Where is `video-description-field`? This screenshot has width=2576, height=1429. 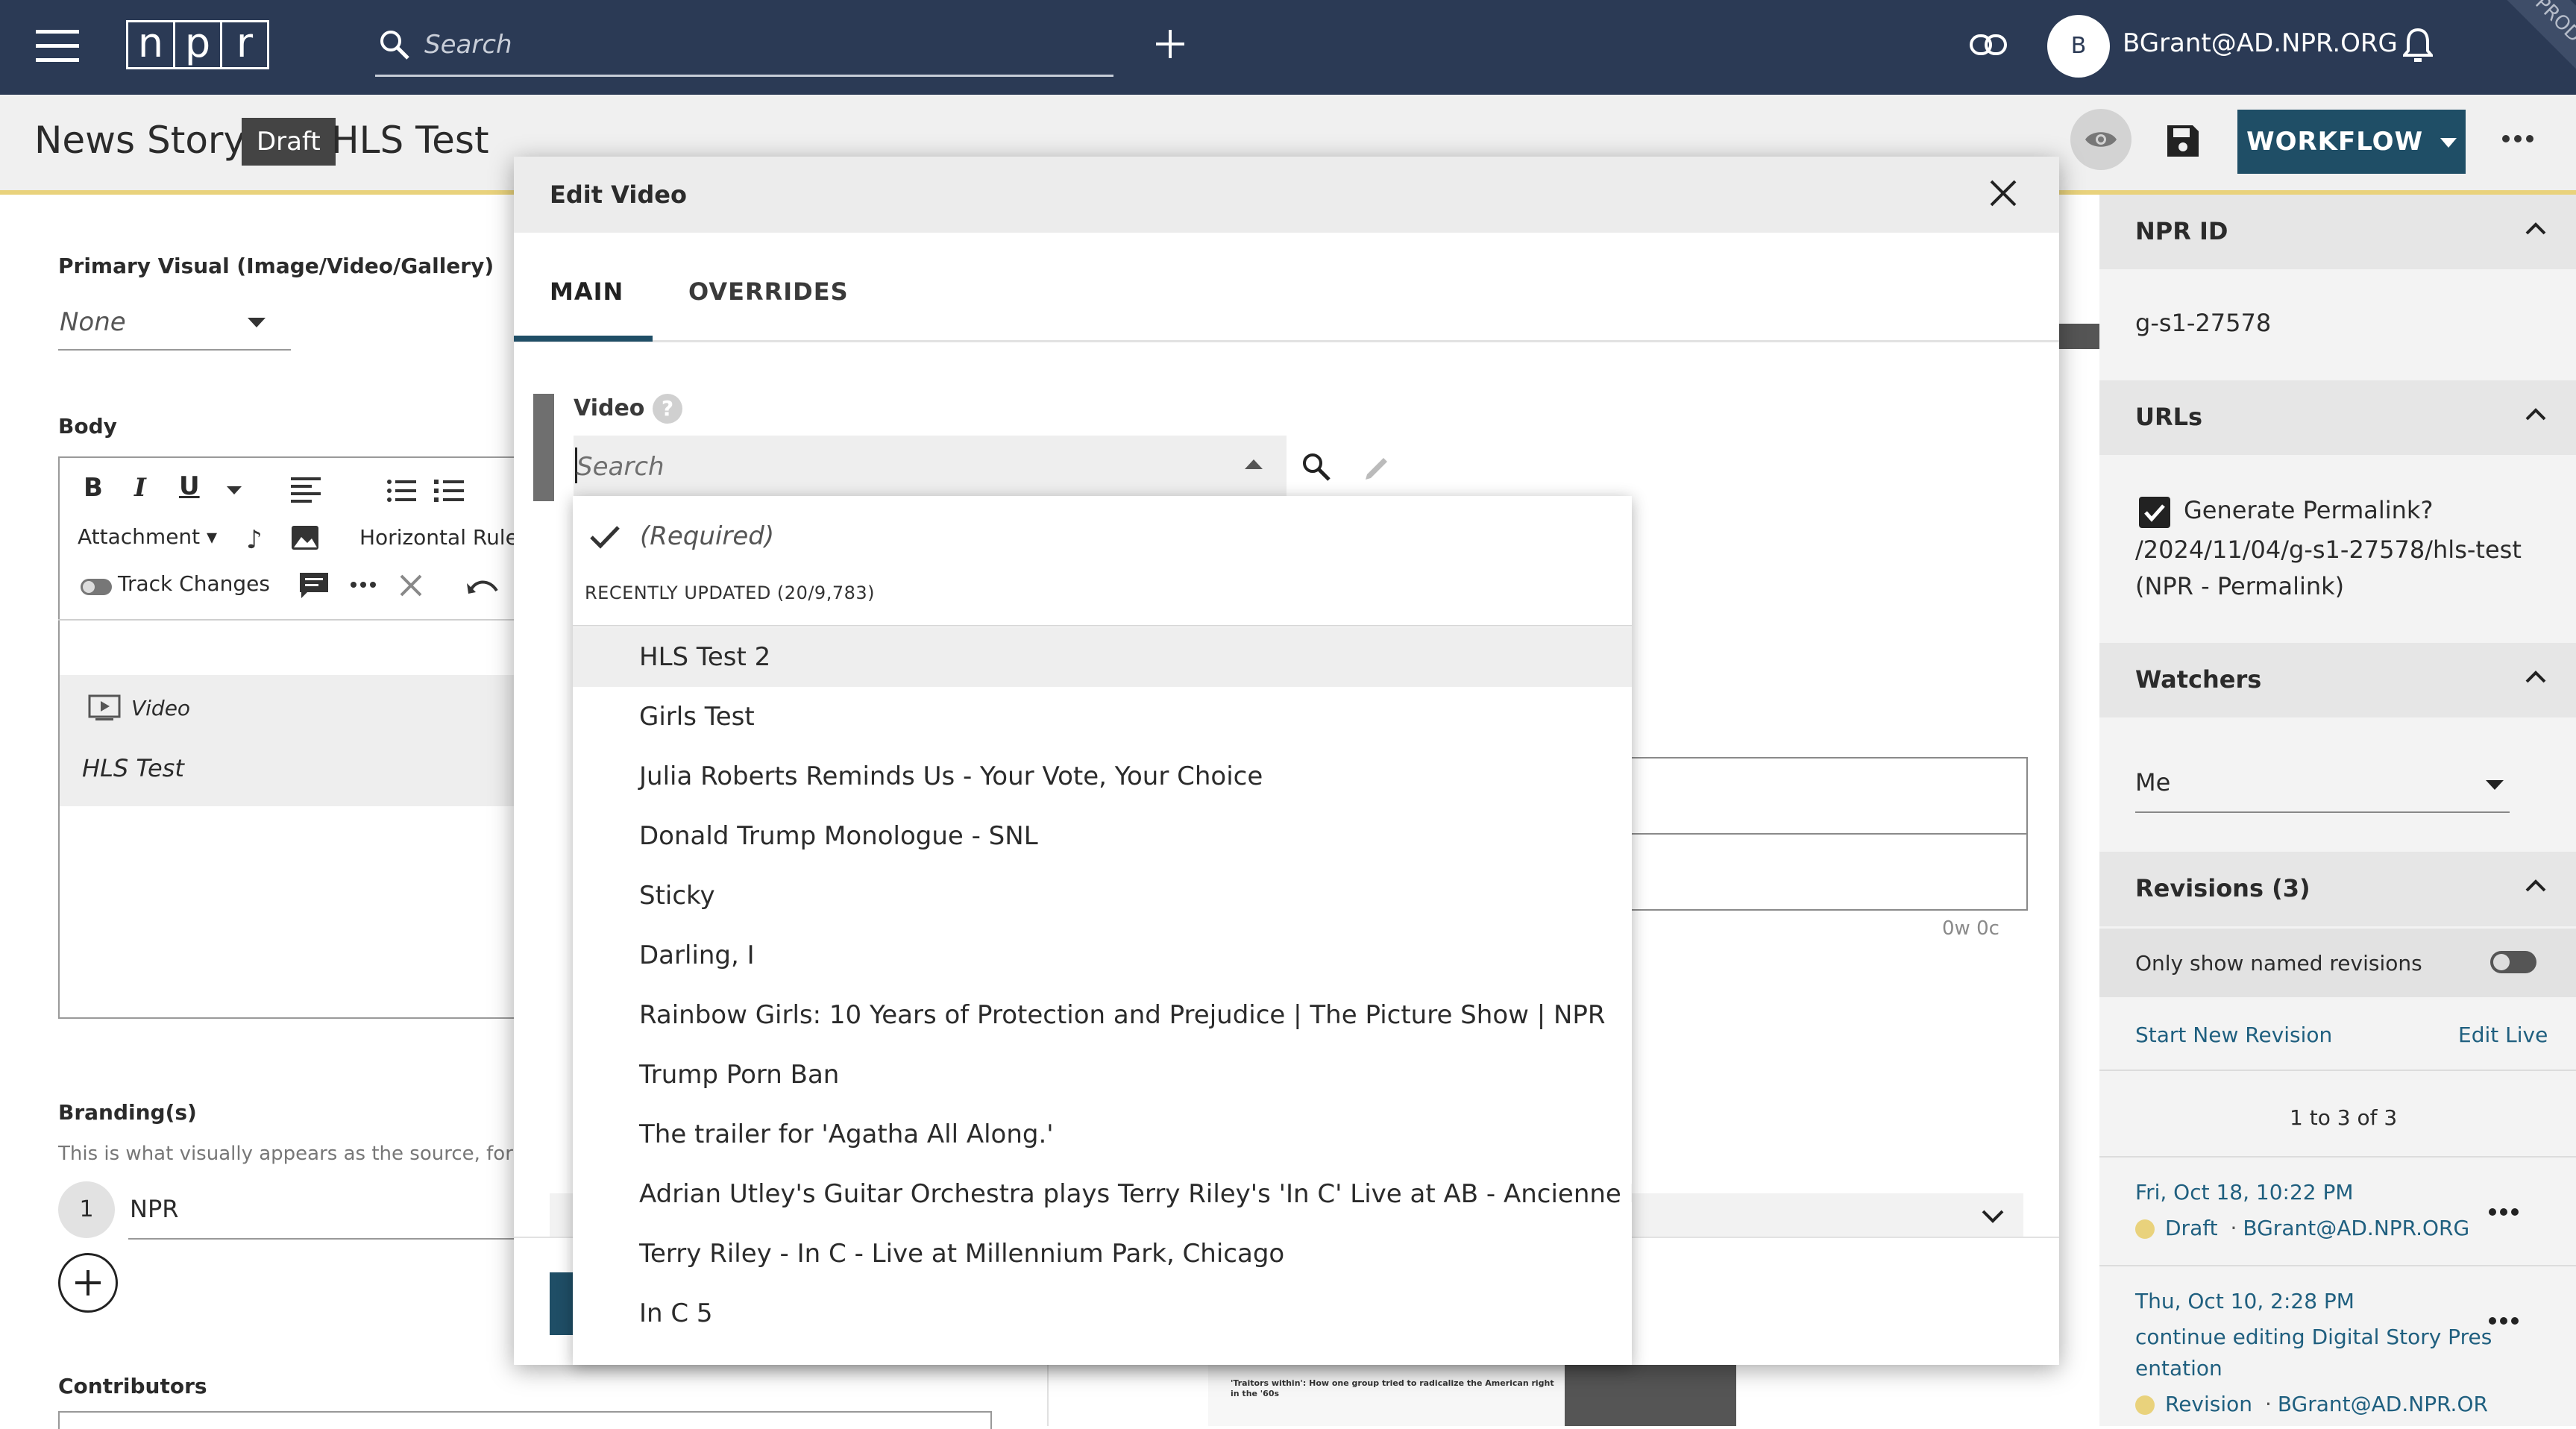
video-description-field is located at coordinates (1829, 834).